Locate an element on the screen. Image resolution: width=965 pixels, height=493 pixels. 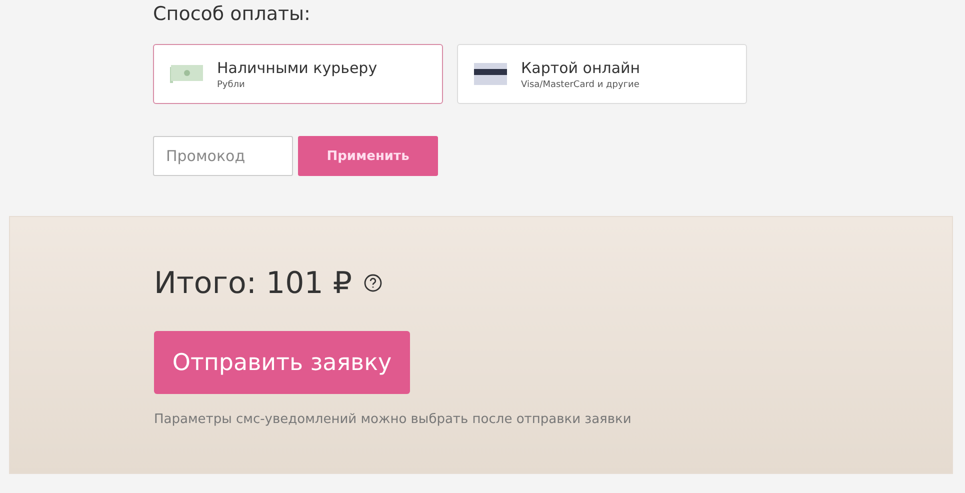
payment-option: Наличными курьеру Рубли is located at coordinates (298, 74).